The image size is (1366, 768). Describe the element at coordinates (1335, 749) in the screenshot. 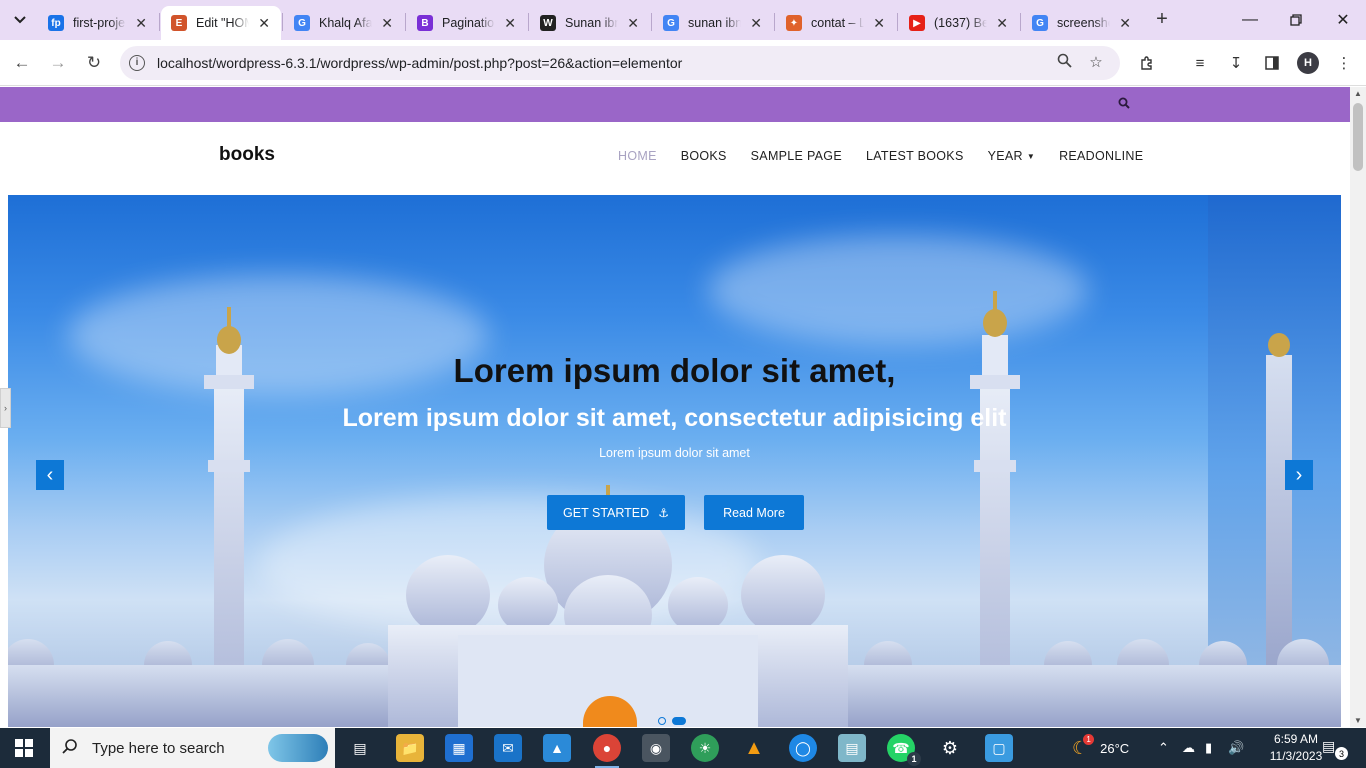

I see `notification-center-icon: ▤ 3` at that location.